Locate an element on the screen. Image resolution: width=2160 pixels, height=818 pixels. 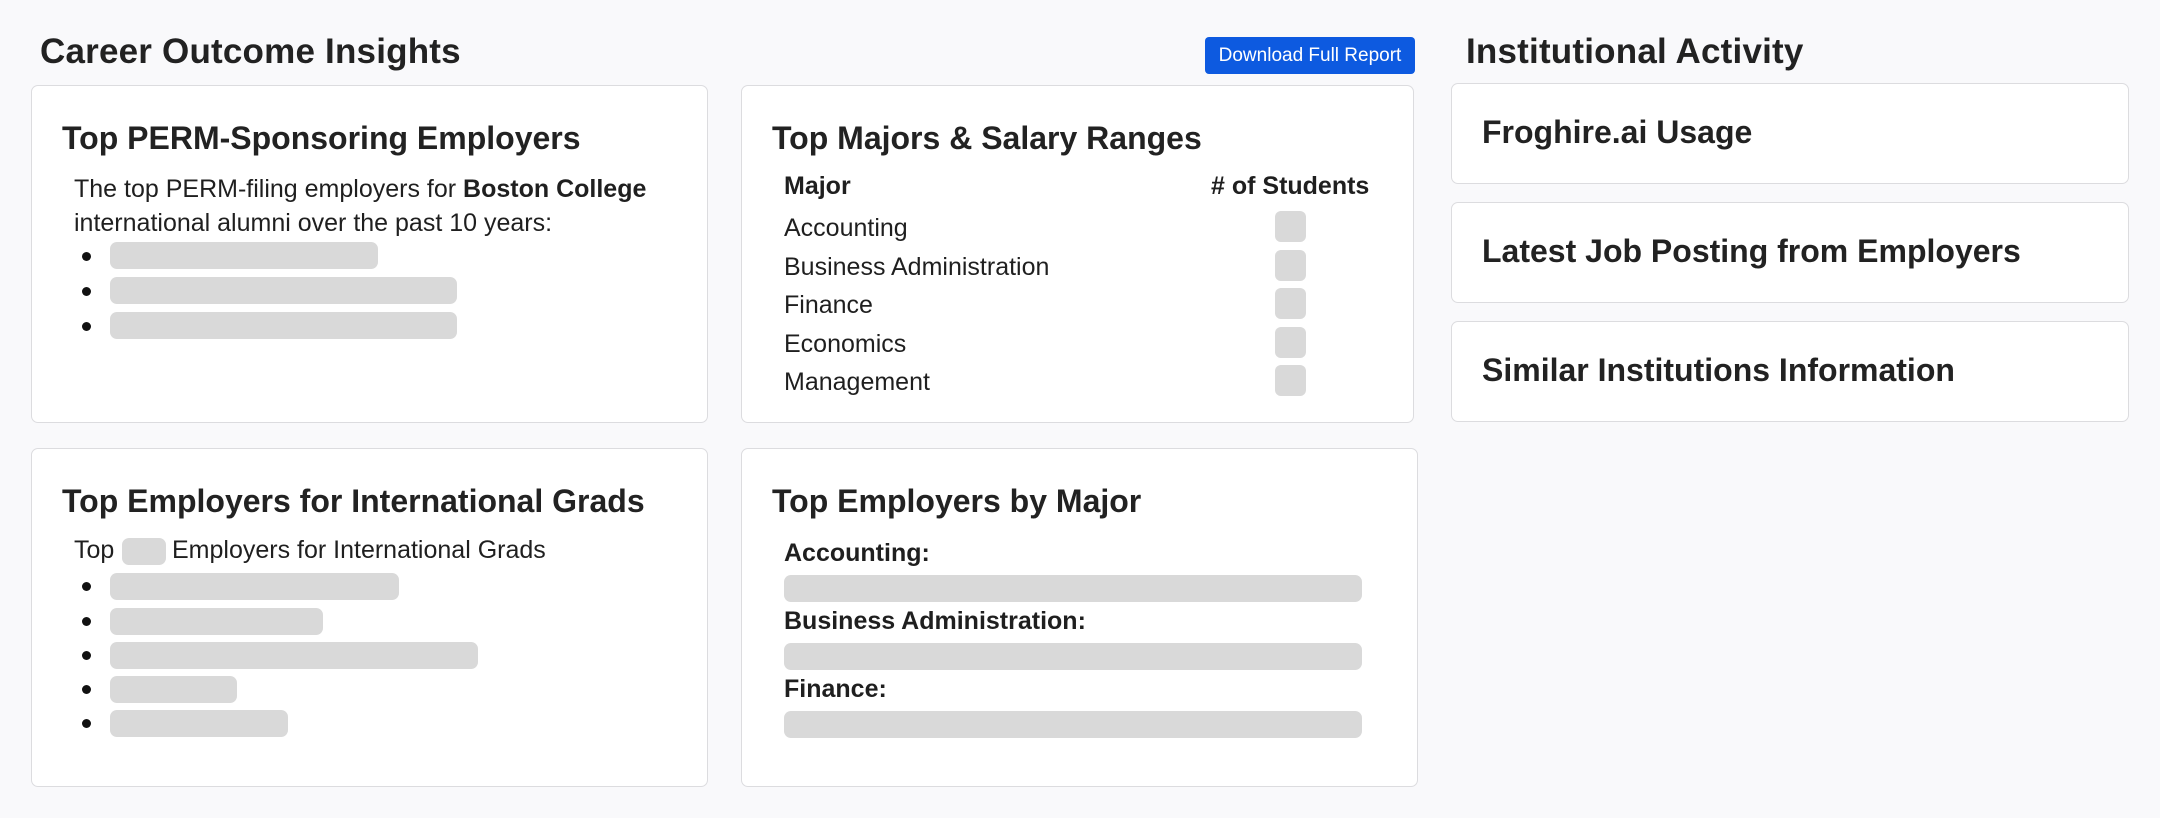
major-heading: Business Administration: is located at coordinates (935, 621).